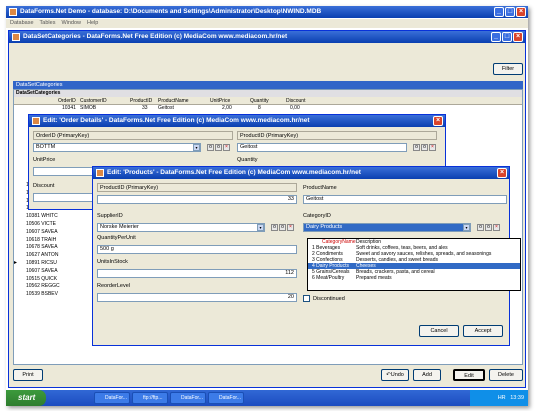 The image size is (538, 411). Describe the element at coordinates (196, 147) in the screenshot. I see `order-dropdown-icon: ▾` at that location.